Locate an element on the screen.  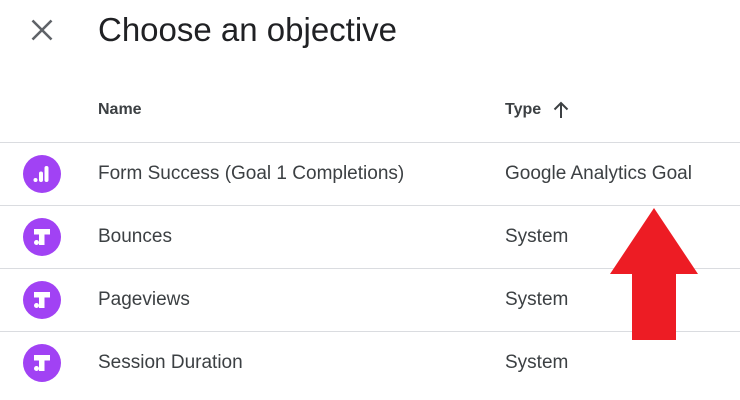
column-header-type: Type is located at coordinates (537, 110).